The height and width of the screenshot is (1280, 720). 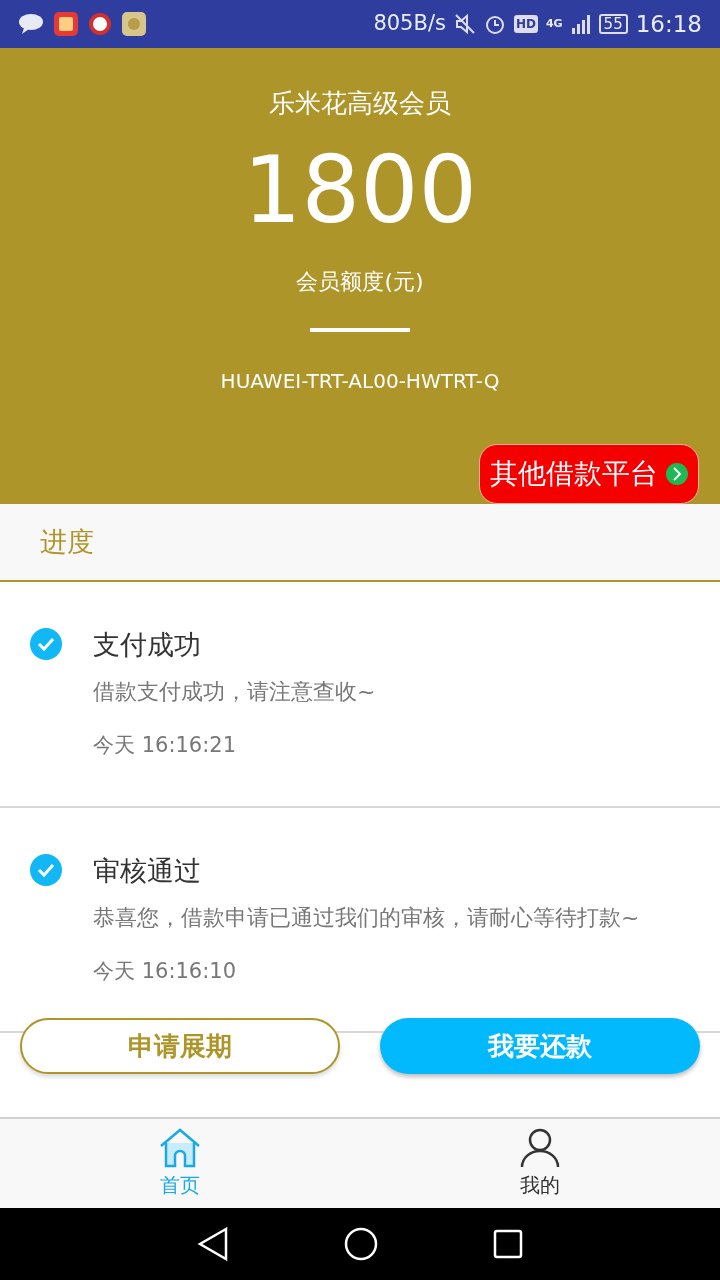 I want to click on alarm-icon, so click(x=494, y=24).